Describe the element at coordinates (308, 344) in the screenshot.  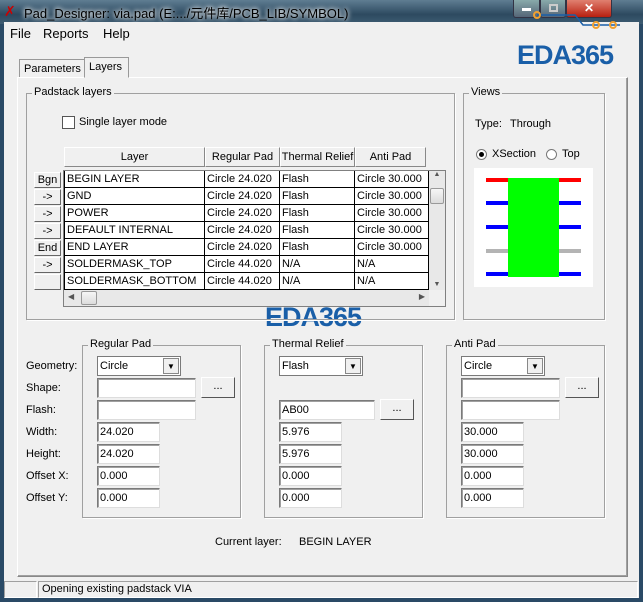
I see `group-label: Thermal Relief` at that location.